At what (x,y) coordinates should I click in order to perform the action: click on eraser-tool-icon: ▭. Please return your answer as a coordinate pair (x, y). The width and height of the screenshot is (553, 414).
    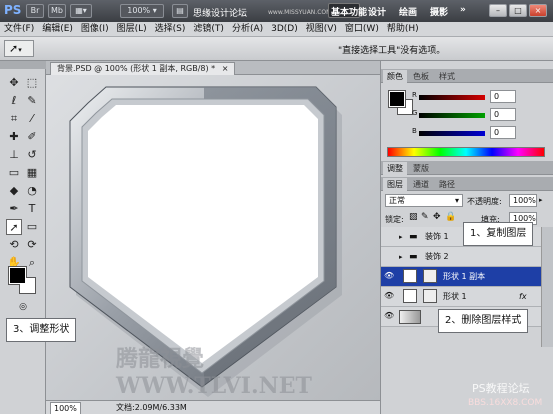
    Looking at the image, I should click on (14, 173).